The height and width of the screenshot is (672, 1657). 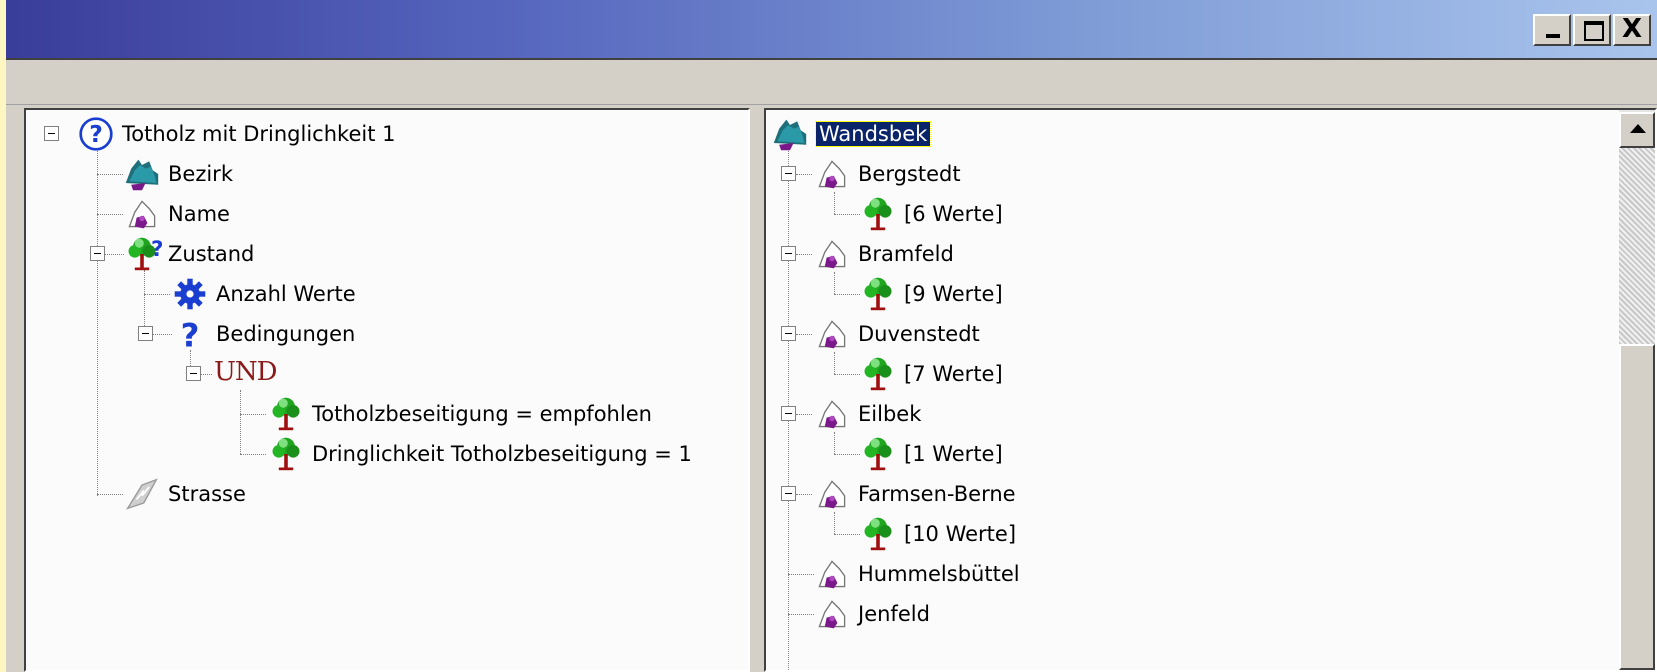 I want to click on scroll-thumb, so click(x=1637, y=507).